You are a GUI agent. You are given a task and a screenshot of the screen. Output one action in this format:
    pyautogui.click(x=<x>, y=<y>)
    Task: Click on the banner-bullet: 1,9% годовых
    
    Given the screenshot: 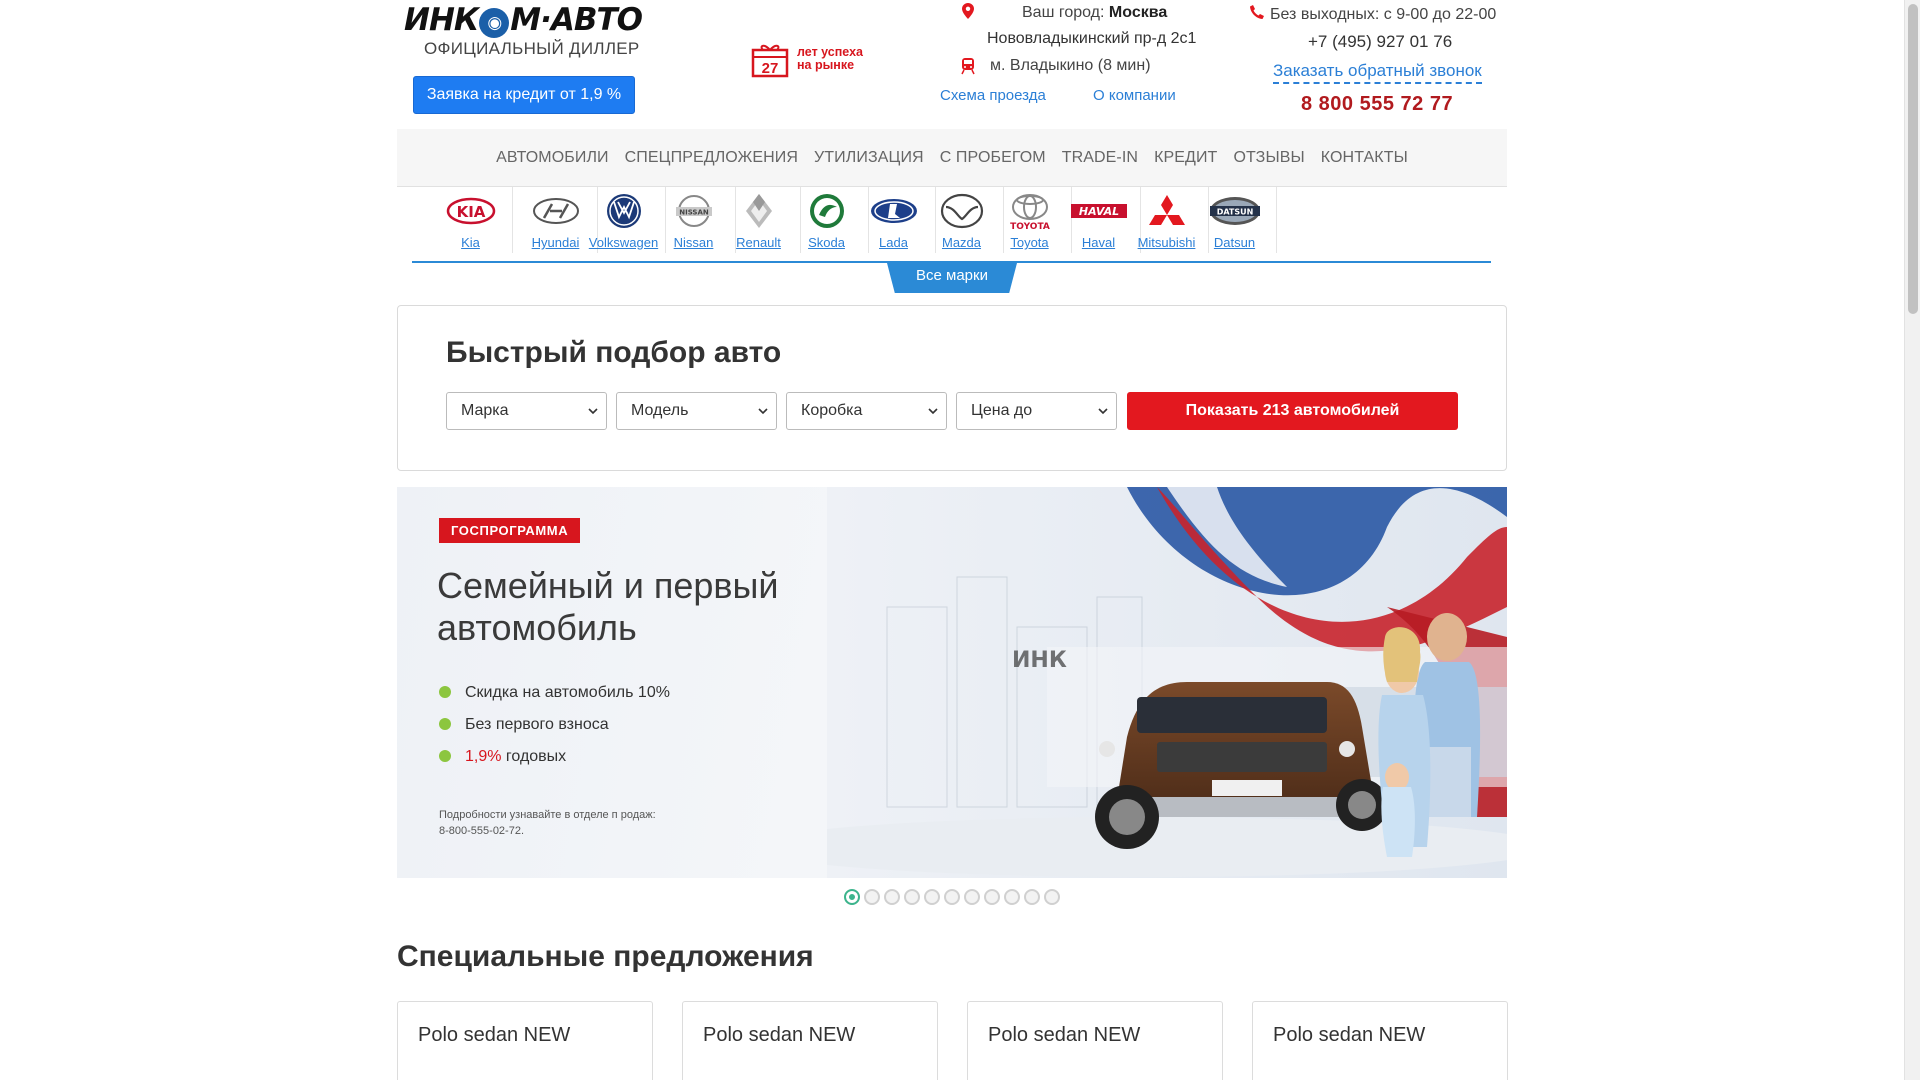 What is the action you would take?
    pyautogui.click(x=502, y=757)
    